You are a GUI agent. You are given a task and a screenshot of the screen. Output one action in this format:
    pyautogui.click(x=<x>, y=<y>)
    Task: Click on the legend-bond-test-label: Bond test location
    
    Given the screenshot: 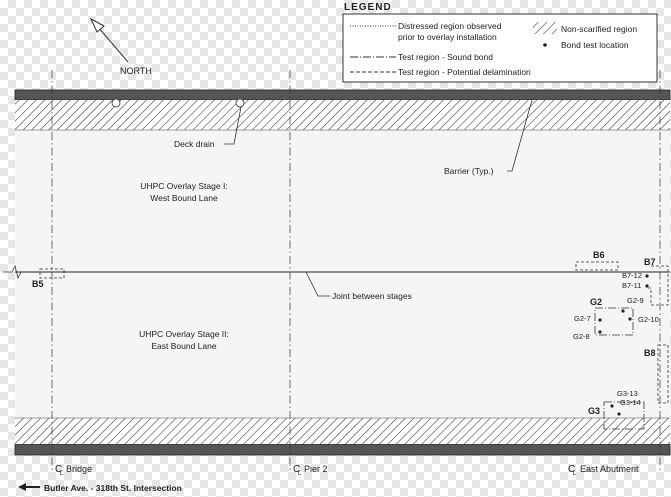 What is the action you would take?
    pyautogui.click(x=595, y=45)
    